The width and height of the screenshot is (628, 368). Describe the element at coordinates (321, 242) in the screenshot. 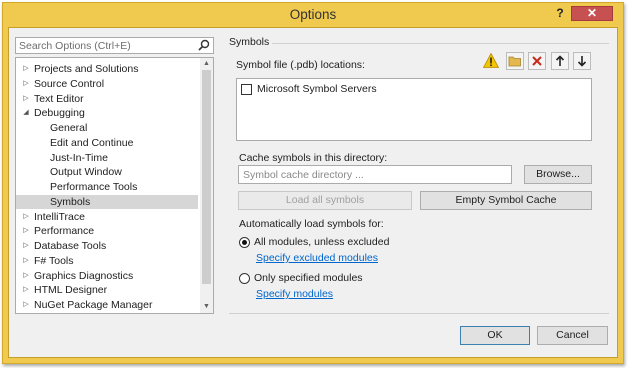

I see `all-modules-label: All modules, unless excluded` at that location.